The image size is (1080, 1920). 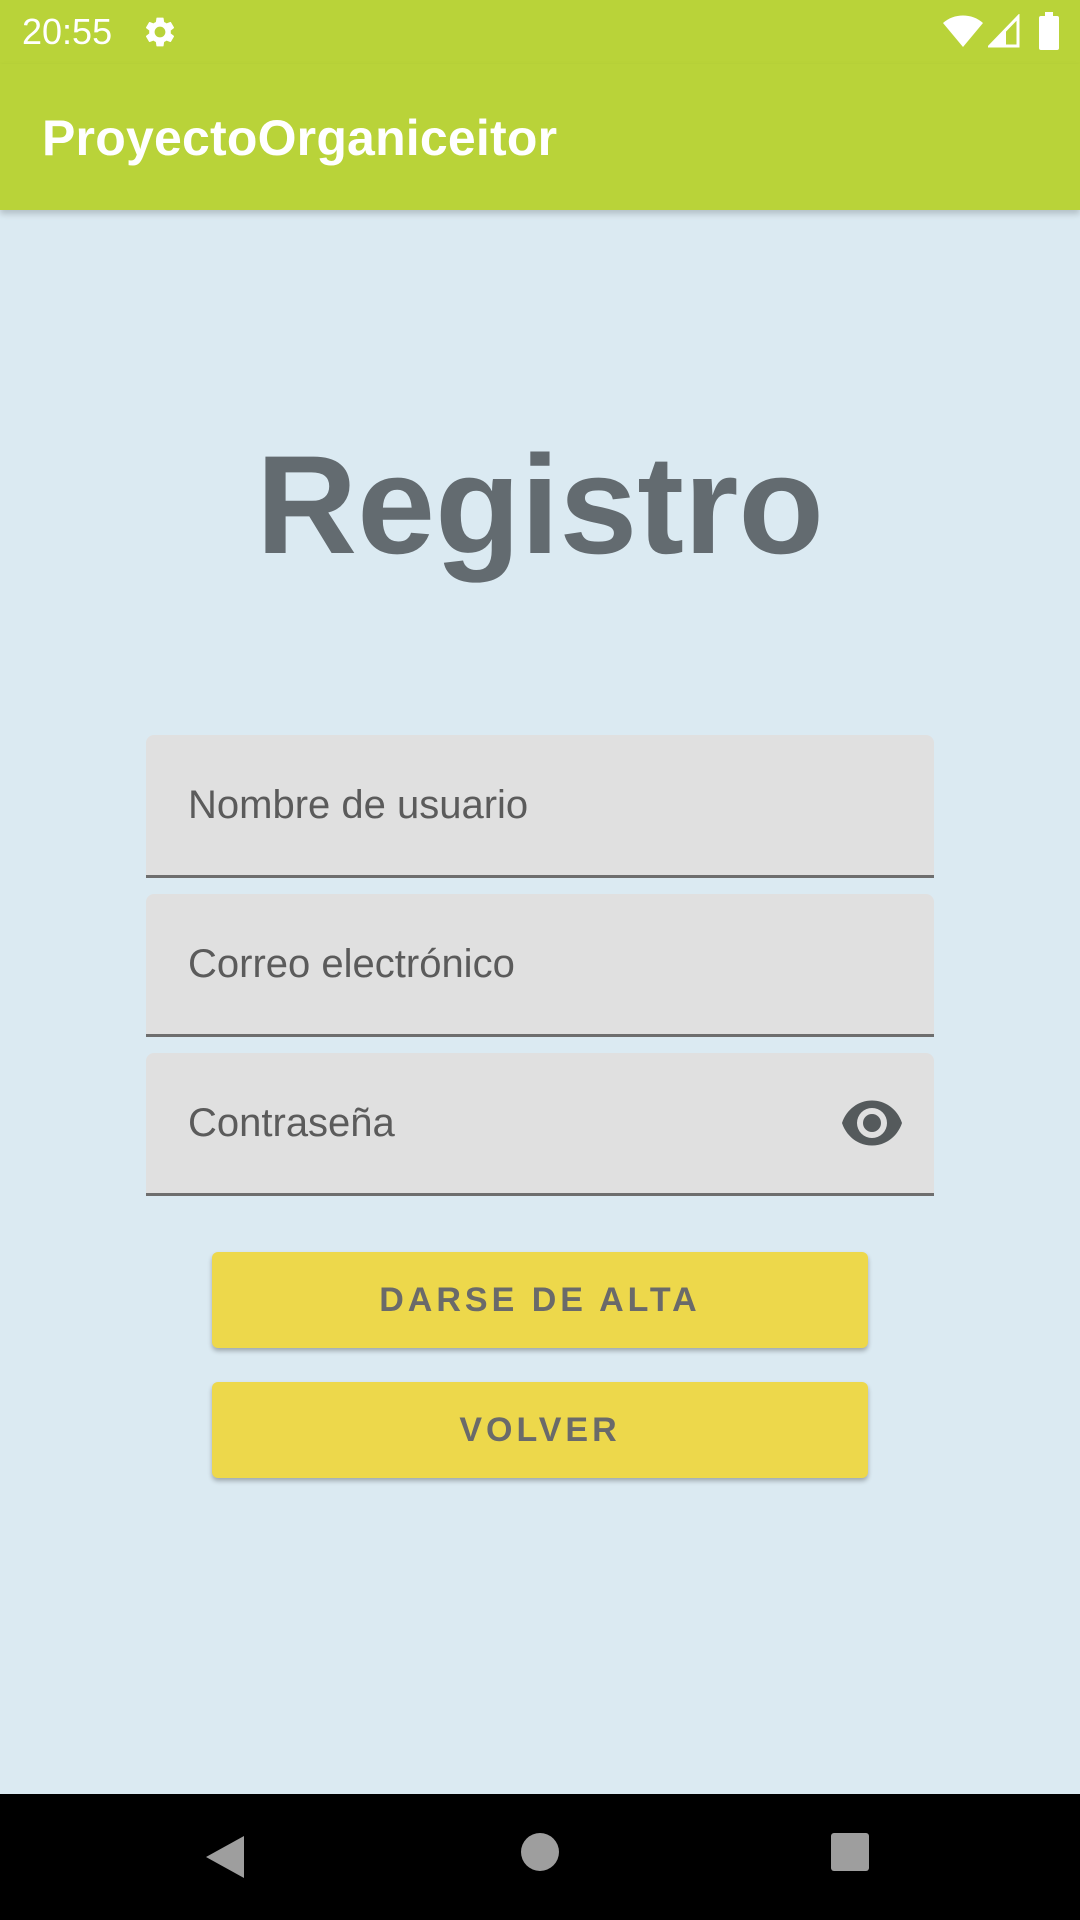 What do you see at coordinates (540, 504) in the screenshot?
I see `page-title: Registro` at bounding box center [540, 504].